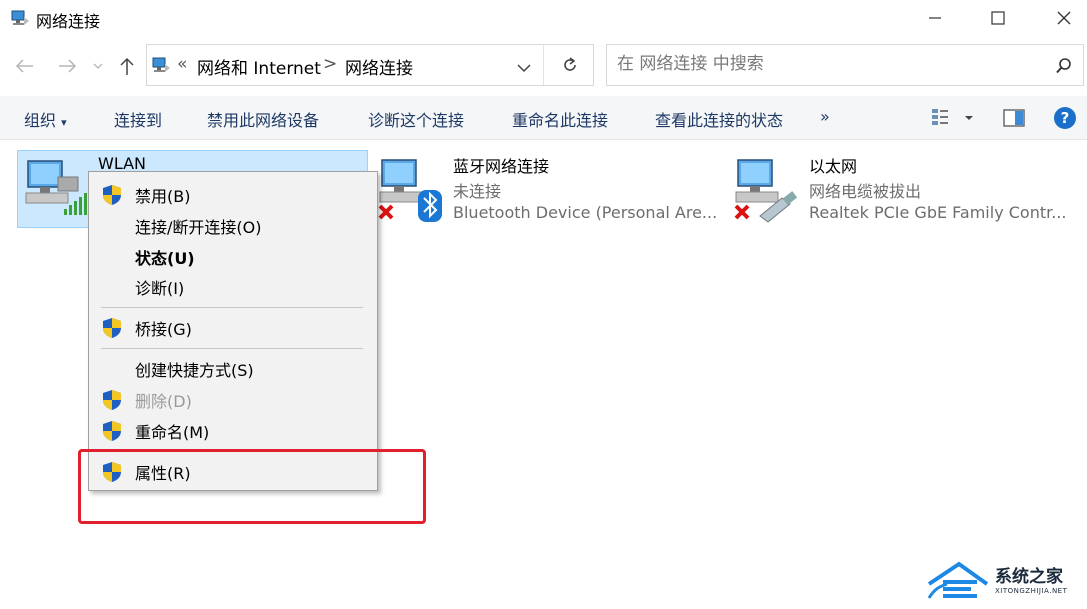 The width and height of the screenshot is (1087, 609). I want to click on menu-item-label: 状态(U), so click(165, 258).